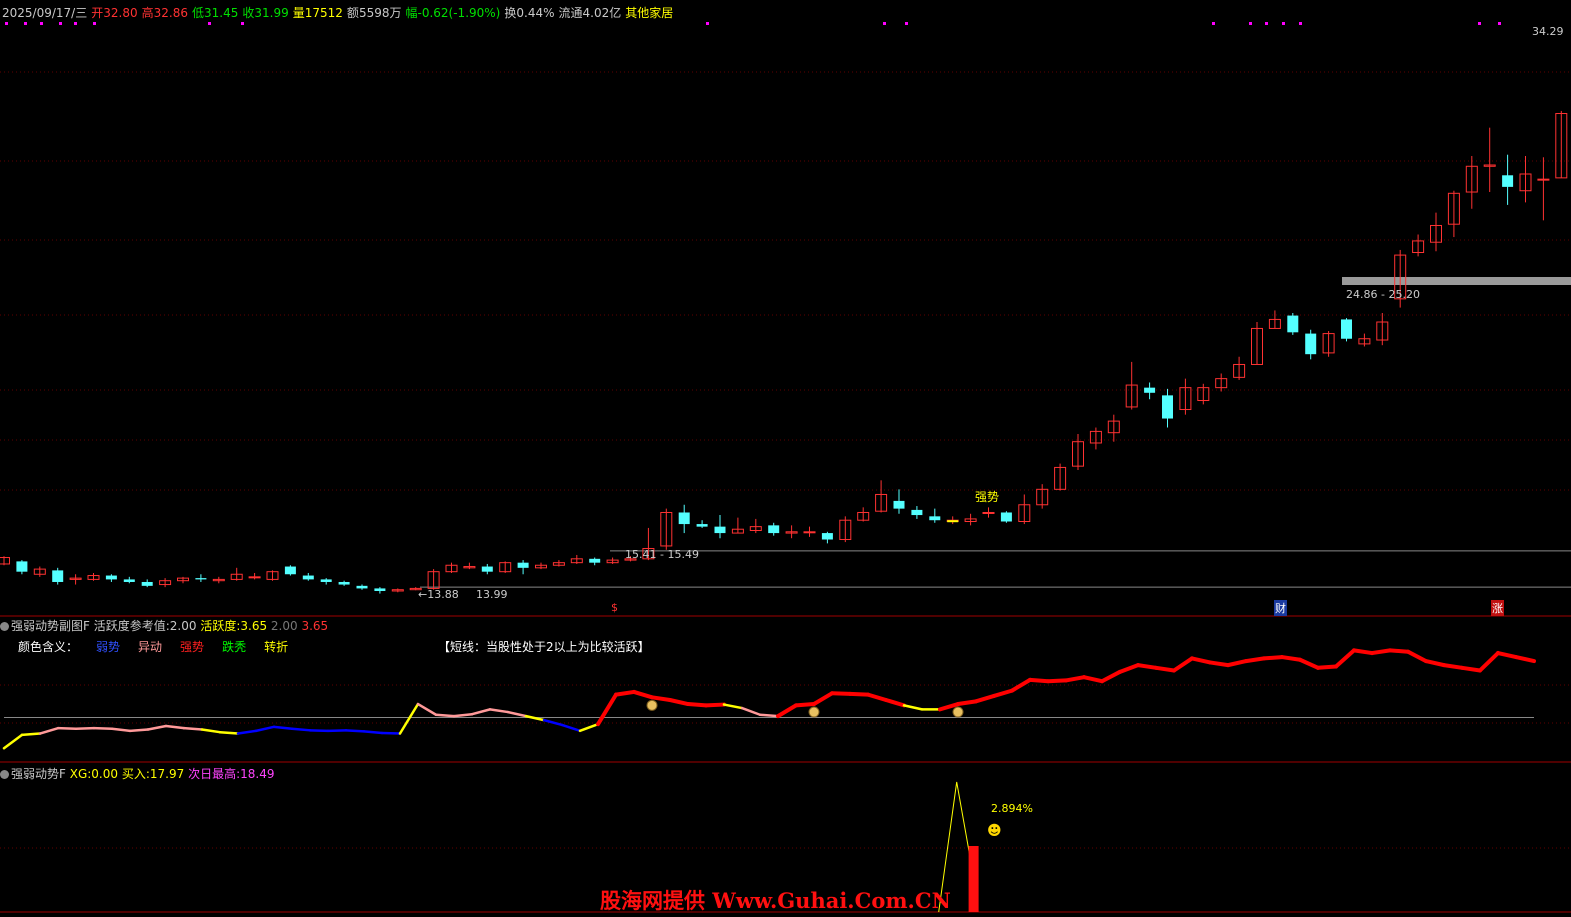 This screenshot has width=1571, height=917. What do you see at coordinates (221, 13) in the screenshot?
I see `low-value: 31.45` at bounding box center [221, 13].